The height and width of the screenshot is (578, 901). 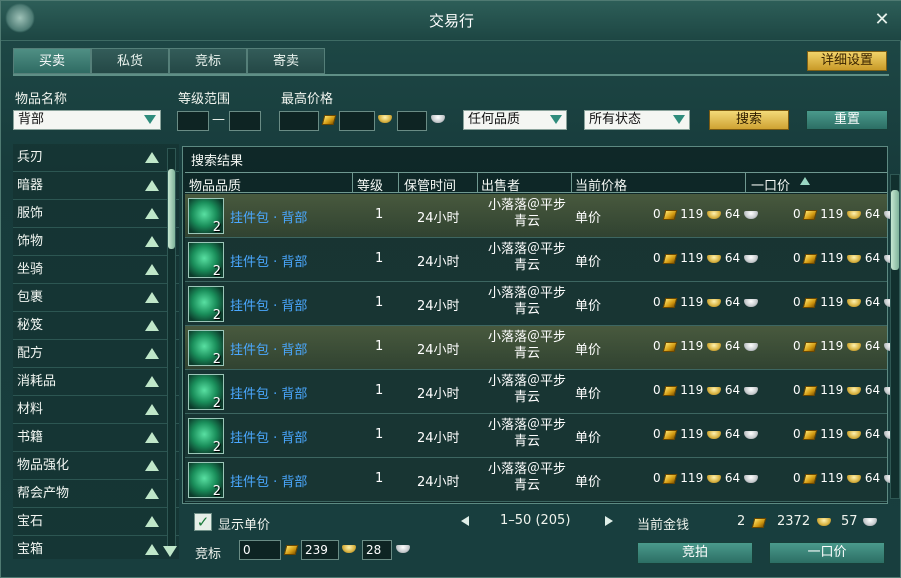 What do you see at coordinates (609, 521) in the screenshot?
I see `next-page-icon` at bounding box center [609, 521].